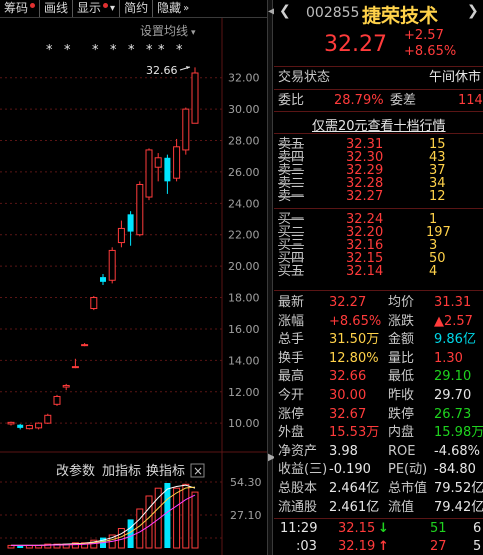 The height and width of the screenshot is (555, 483). Describe the element at coordinates (137, 8) in the screenshot. I see `toolbar-simple-button: 简约` at that location.